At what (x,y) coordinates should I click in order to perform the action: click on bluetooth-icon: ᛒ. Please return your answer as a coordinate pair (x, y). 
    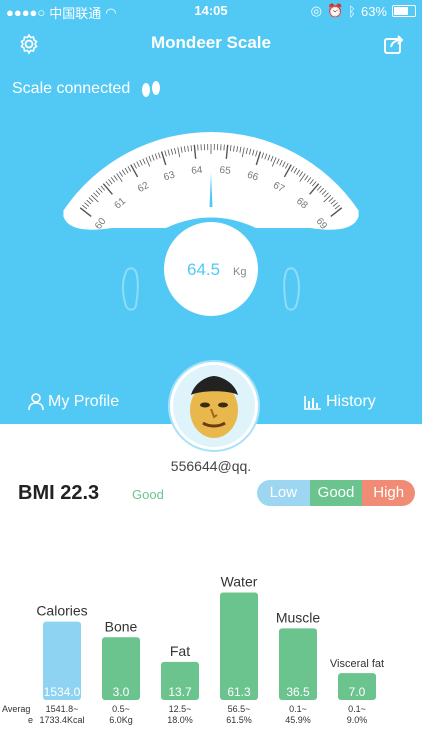
    Looking at the image, I should click on (352, 11).